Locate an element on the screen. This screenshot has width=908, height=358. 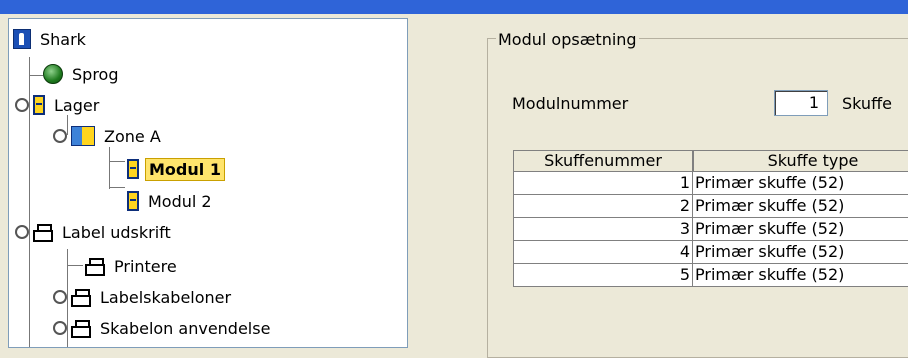
globe-icon is located at coordinates (53, 74).